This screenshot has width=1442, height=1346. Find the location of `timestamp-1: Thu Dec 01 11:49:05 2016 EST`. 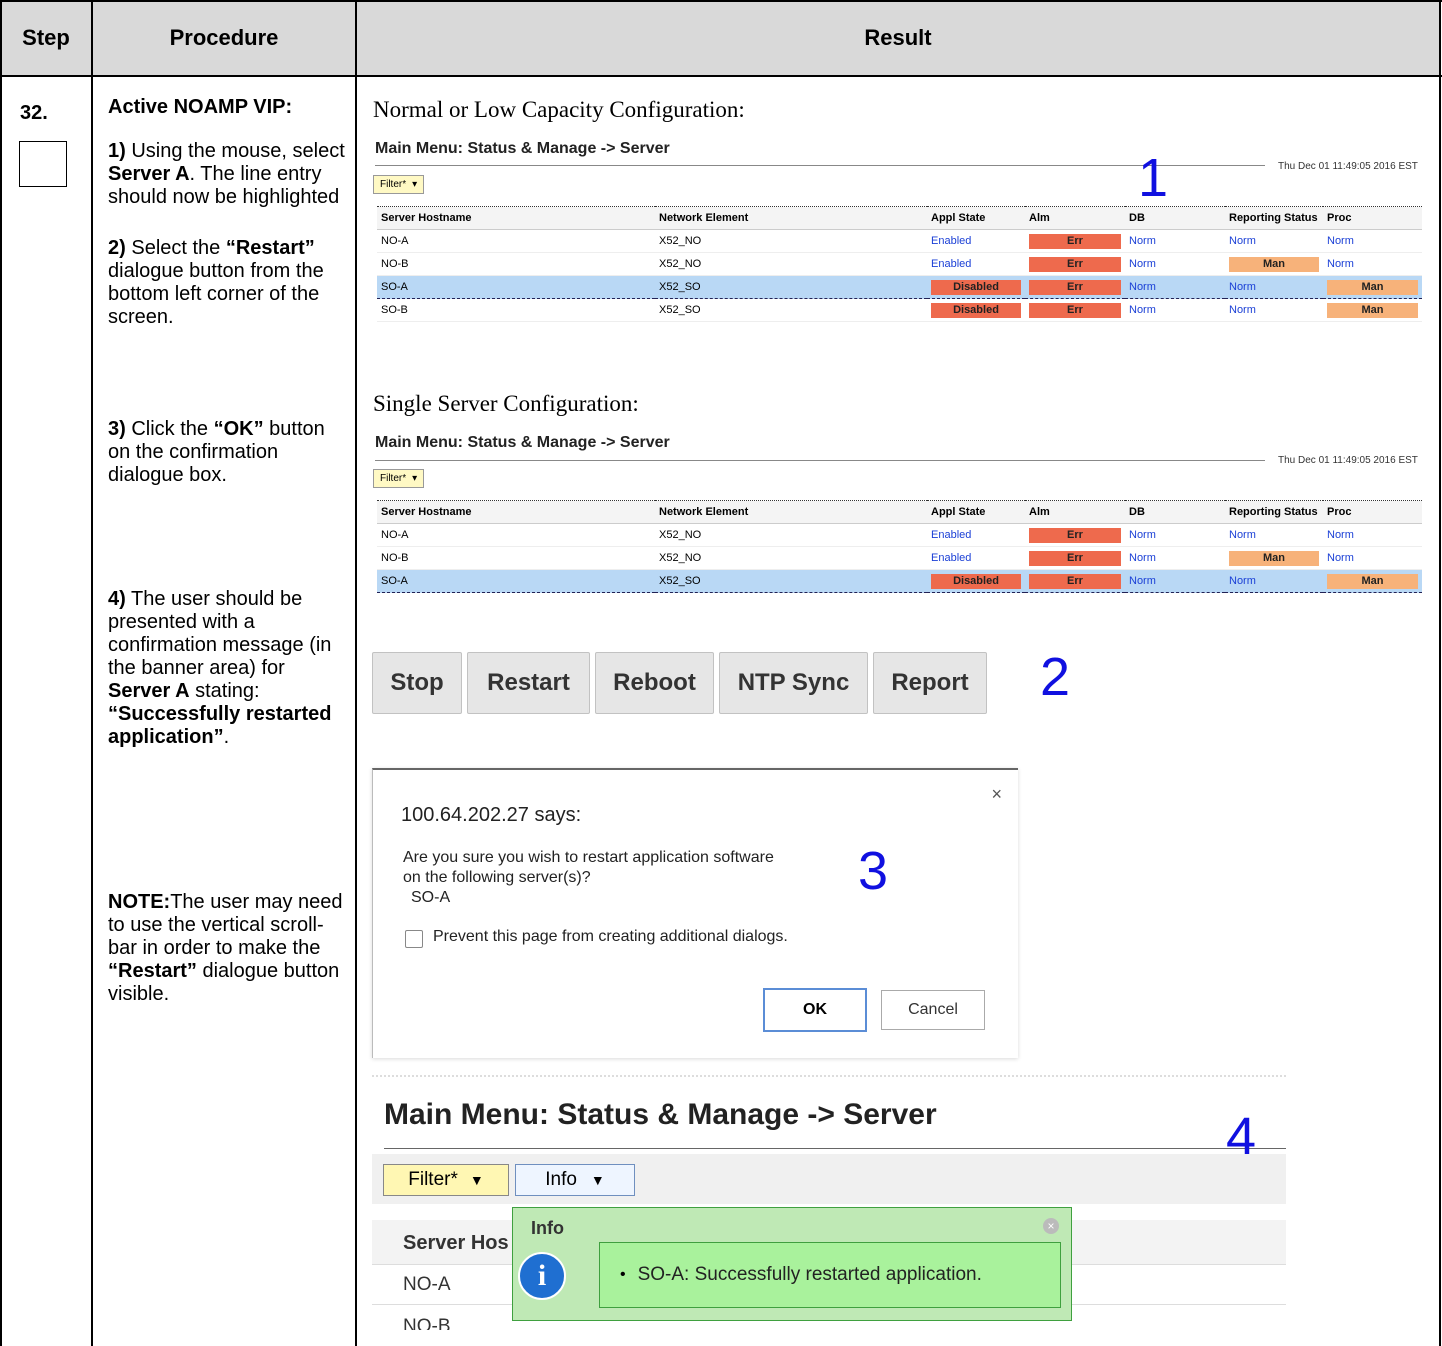

timestamp-1: Thu Dec 01 11:49:05 2016 EST is located at coordinates (1348, 166).